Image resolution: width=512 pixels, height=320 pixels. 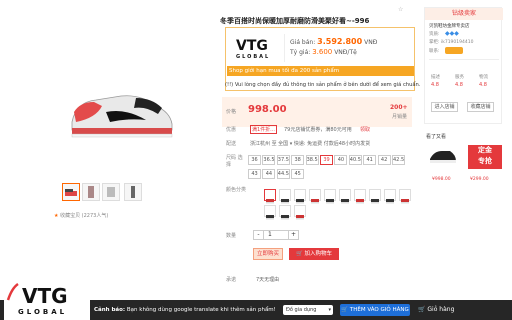 What do you see at coordinates (270, 235) in the screenshot?
I see `quantity-input: 1` at bounding box center [270, 235].